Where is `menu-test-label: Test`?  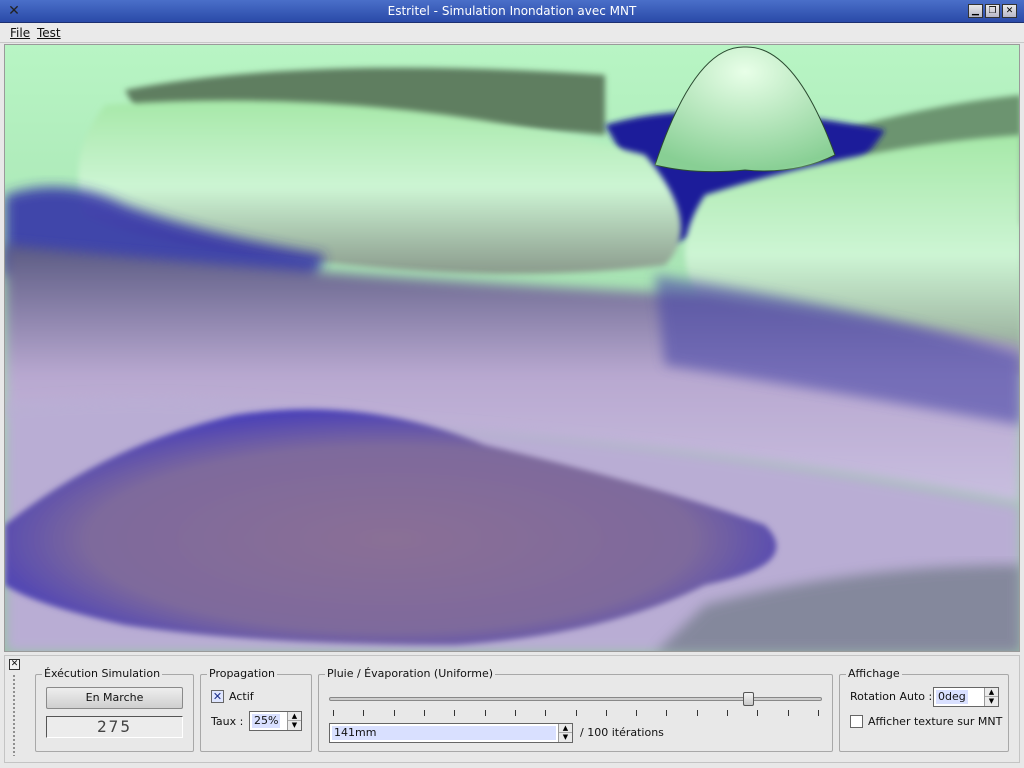
menu-test-label: Test is located at coordinates (49, 33).